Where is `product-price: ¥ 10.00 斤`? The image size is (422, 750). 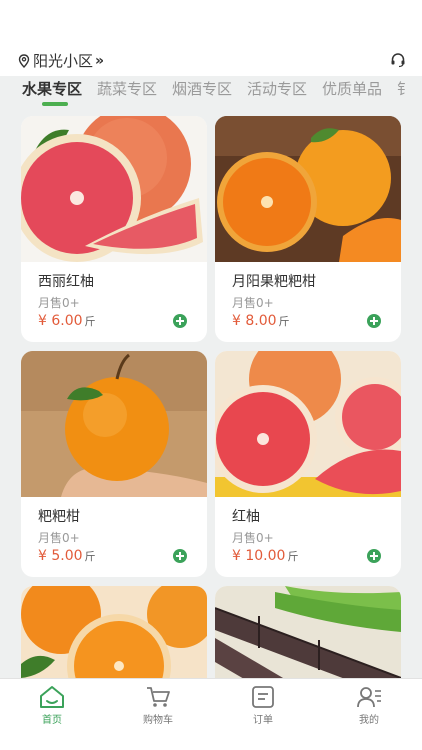
product-price: ¥ 10.00 斤 is located at coordinates (265, 556).